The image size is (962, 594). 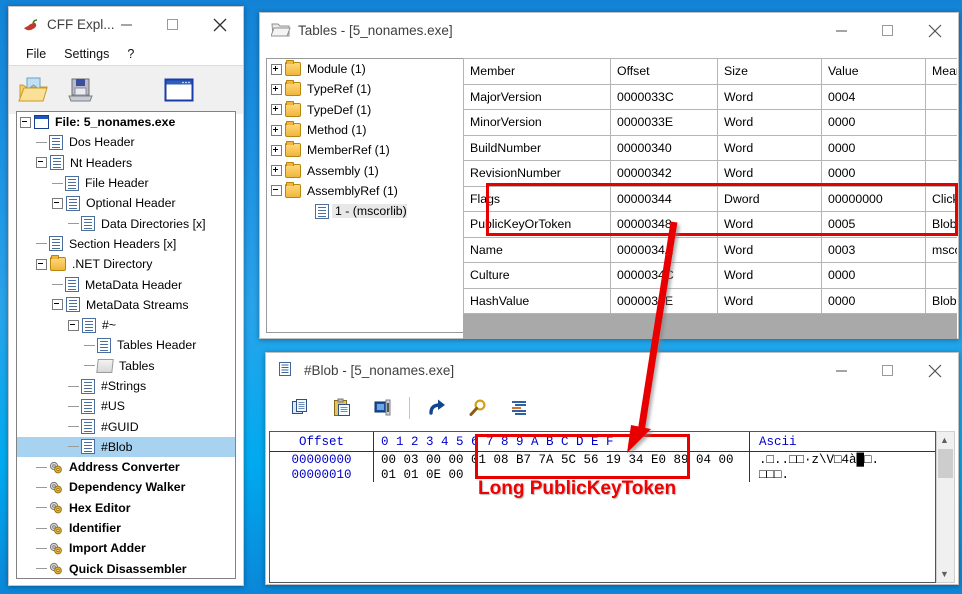 I want to click on column-header-size: Size, so click(x=769, y=71).